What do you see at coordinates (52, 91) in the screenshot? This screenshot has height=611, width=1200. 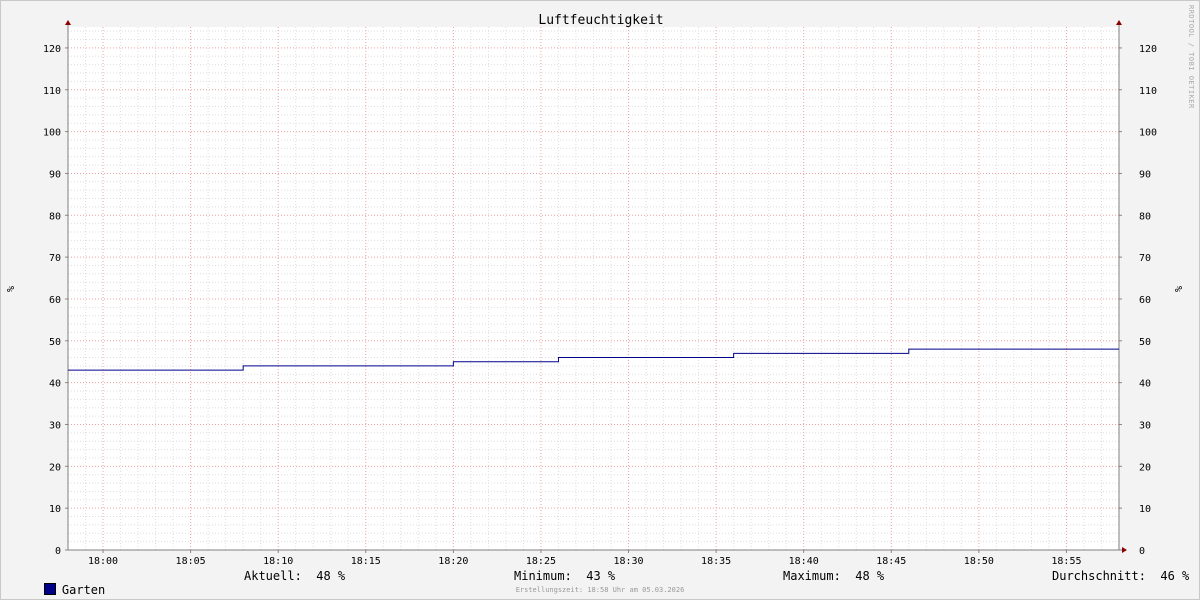 I see `y-tick-label: 110` at bounding box center [52, 91].